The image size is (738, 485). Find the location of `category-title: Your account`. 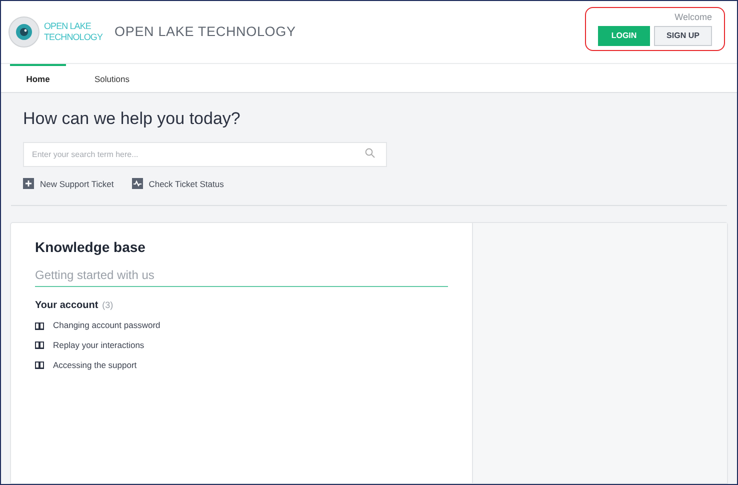

category-title: Your account is located at coordinates (66, 306).